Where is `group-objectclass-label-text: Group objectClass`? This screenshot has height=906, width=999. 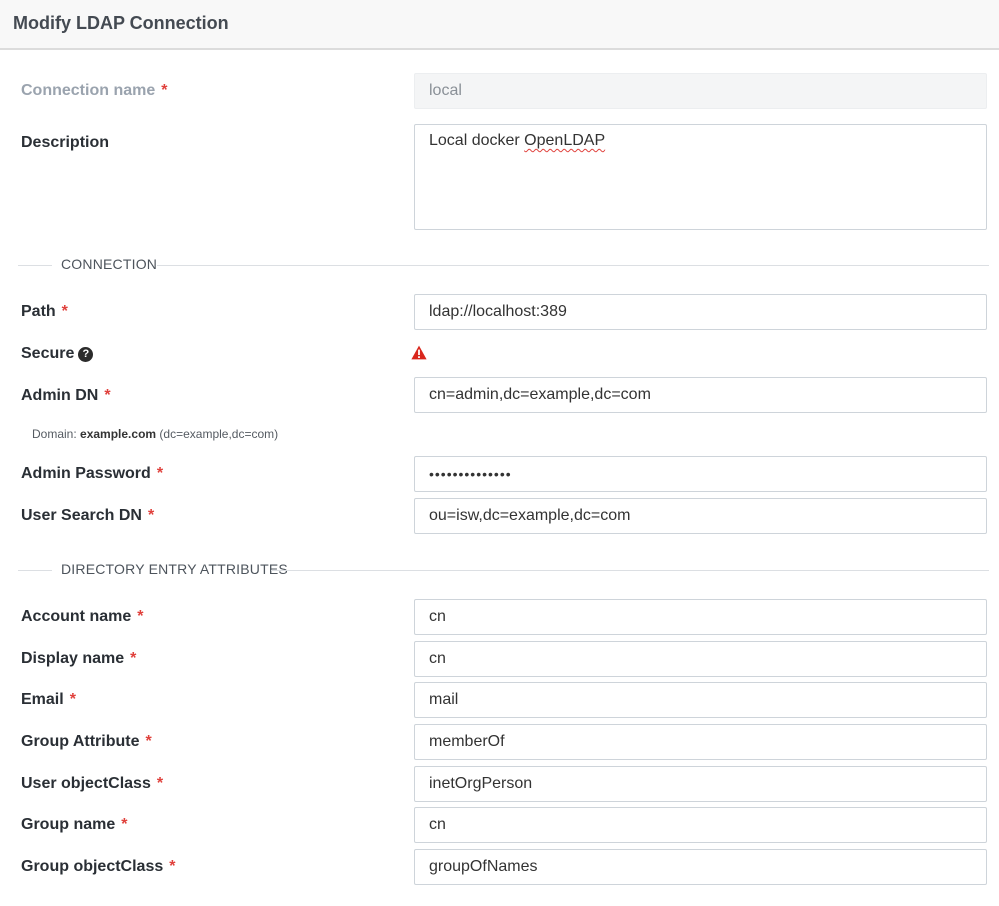
group-objectclass-label-text: Group objectClass is located at coordinates (92, 866).